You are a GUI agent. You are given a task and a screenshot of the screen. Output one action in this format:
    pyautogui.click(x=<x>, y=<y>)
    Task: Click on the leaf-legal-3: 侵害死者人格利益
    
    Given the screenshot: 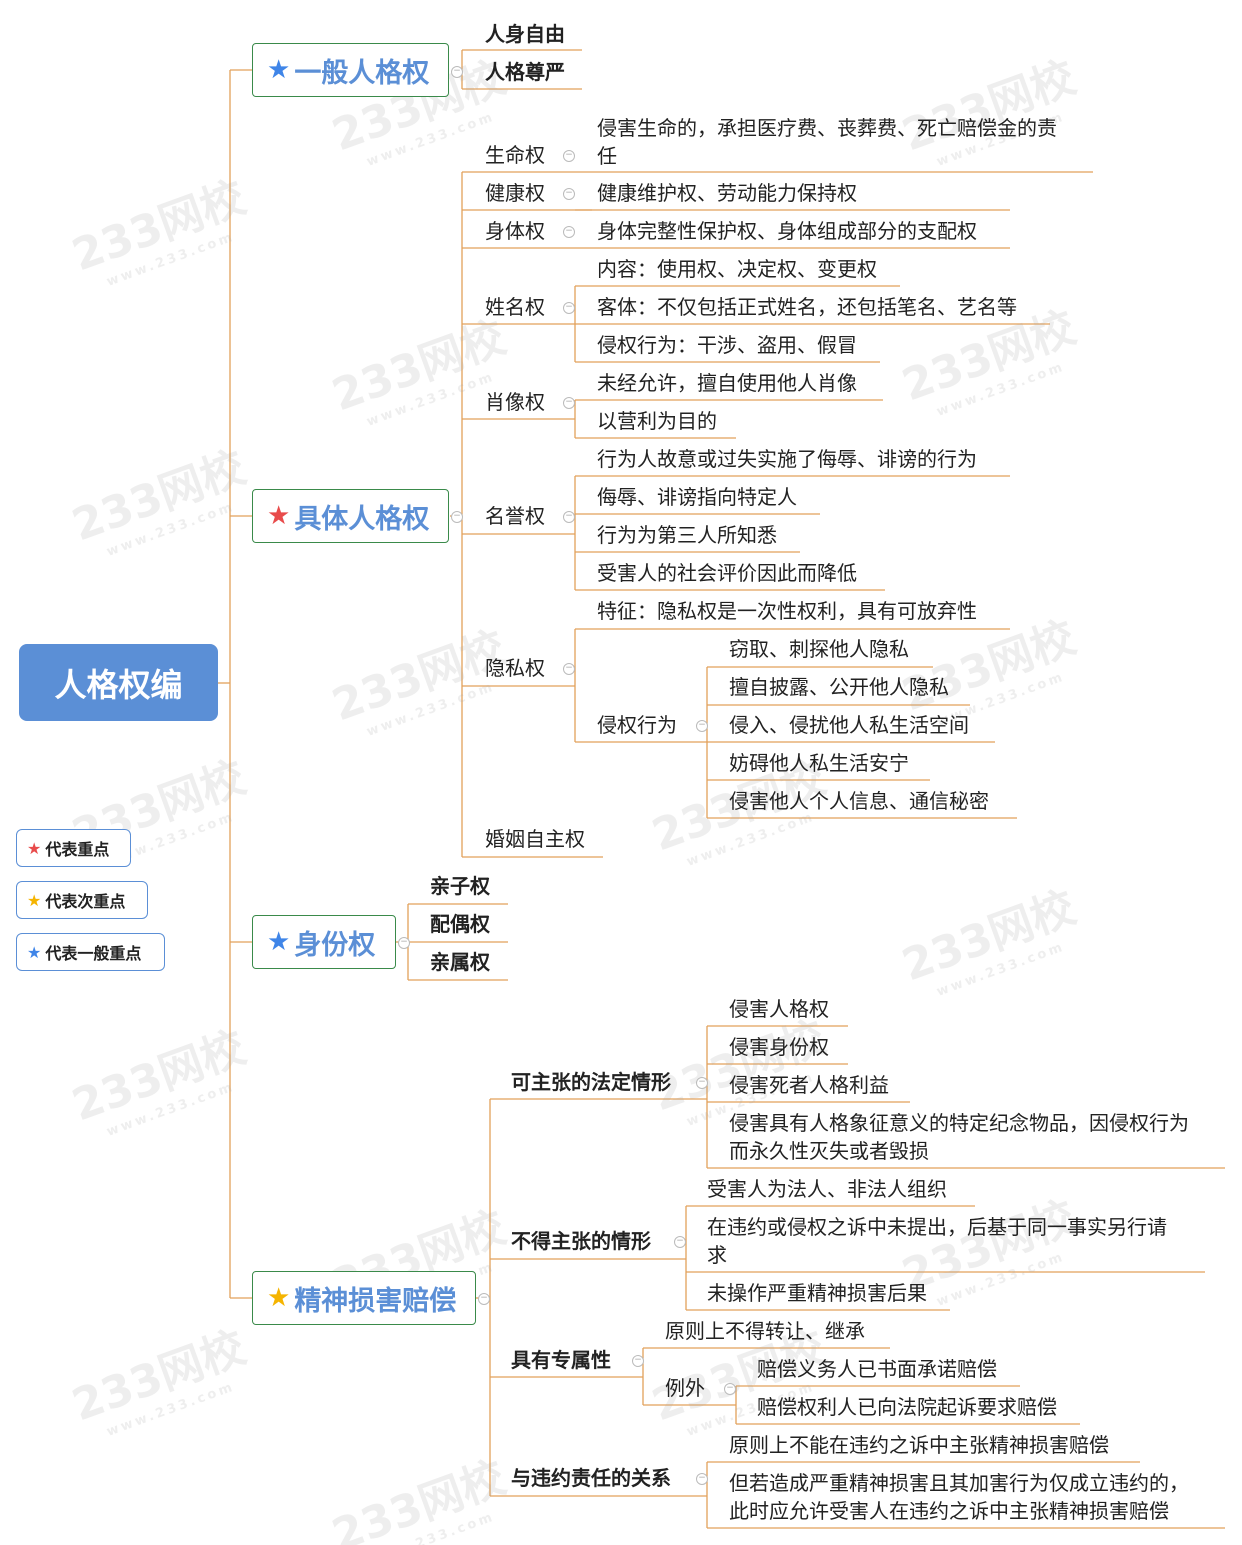 What is the action you would take?
    pyautogui.click(x=809, y=1085)
    